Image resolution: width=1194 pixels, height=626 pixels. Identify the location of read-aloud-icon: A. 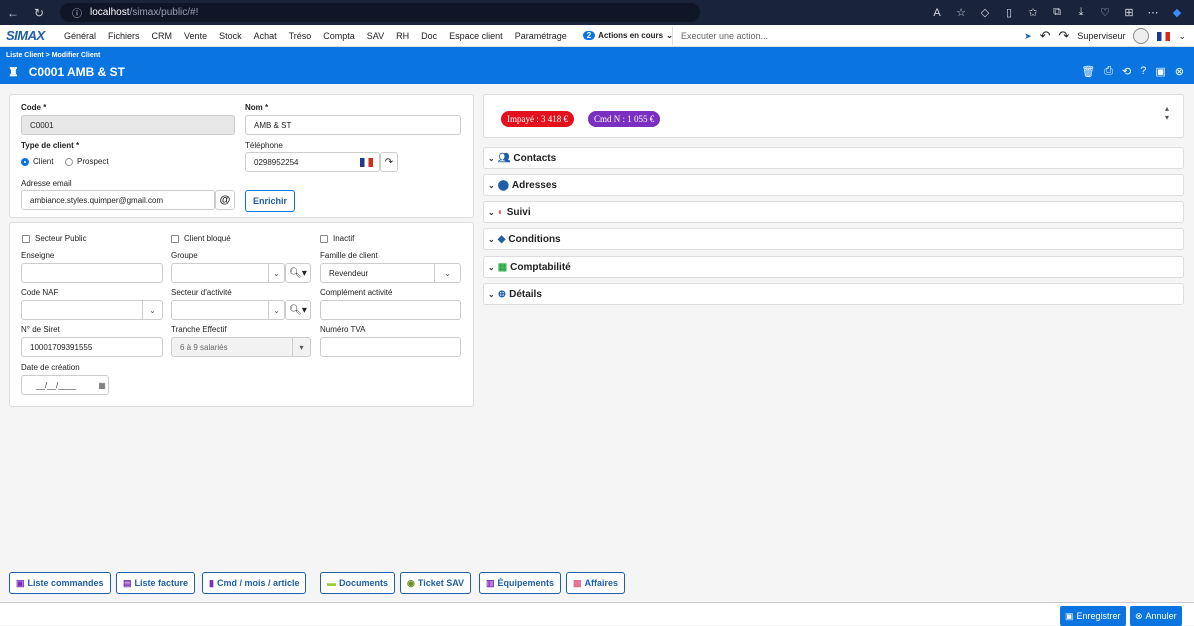
(937, 13).